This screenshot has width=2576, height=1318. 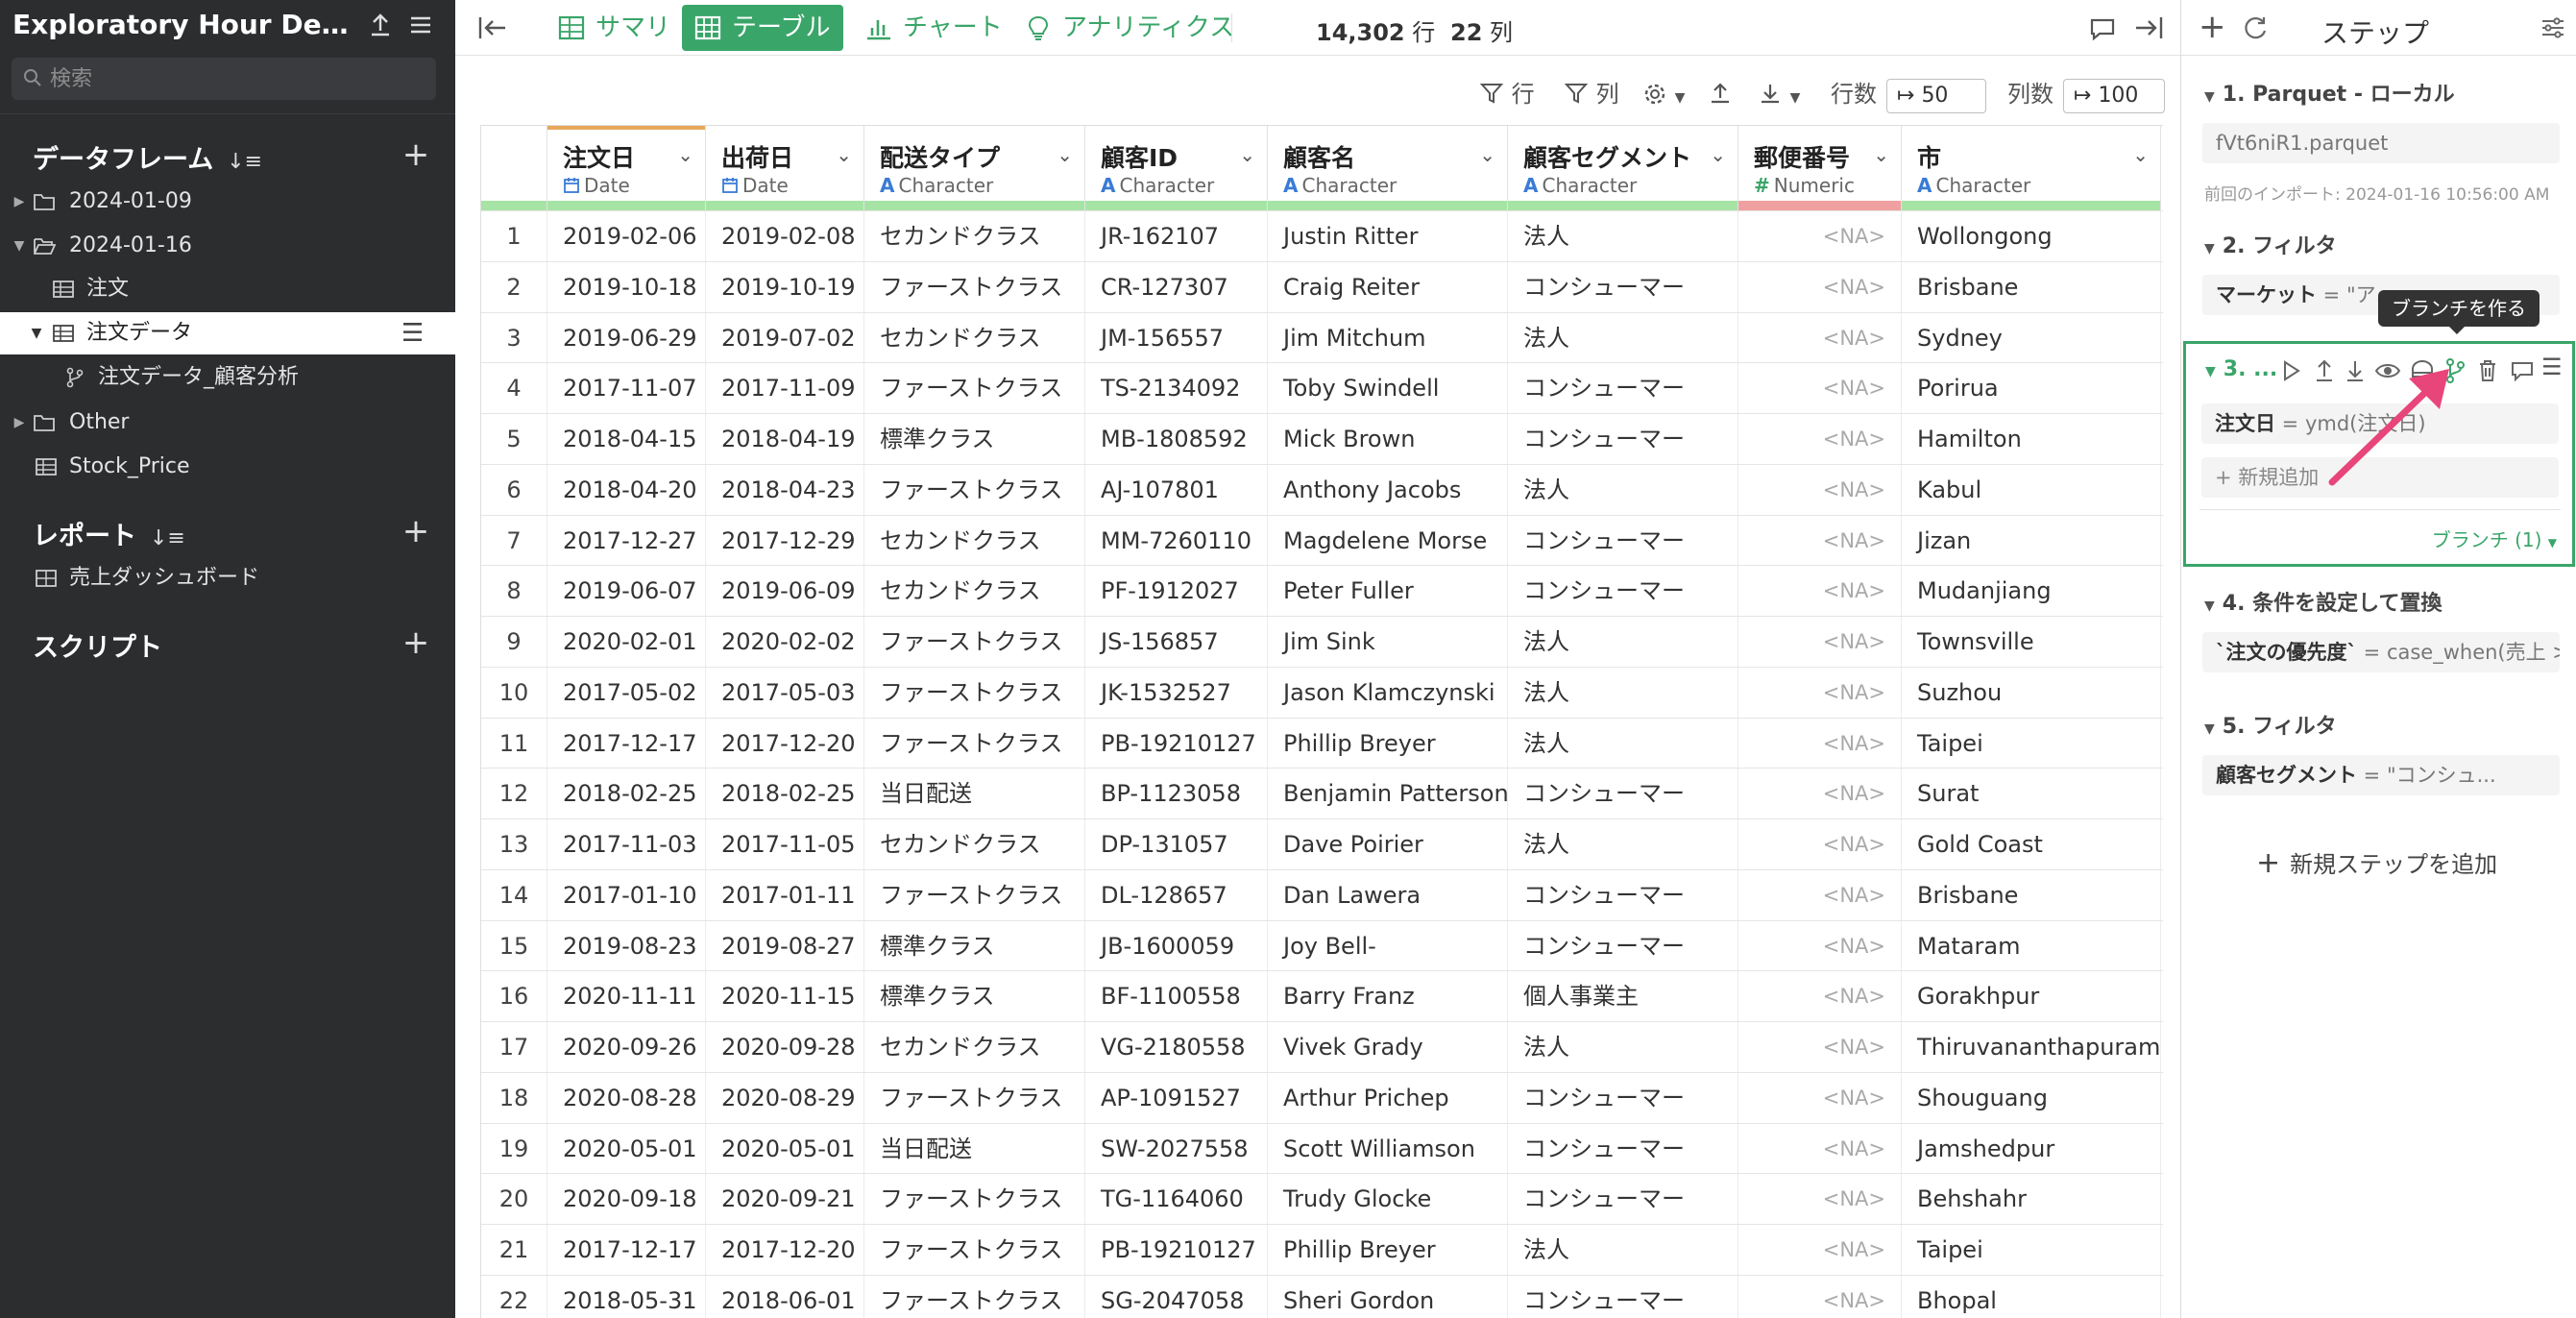 What do you see at coordinates (627, 591) in the screenshot?
I see `table-cell: 2019-06-07` at bounding box center [627, 591].